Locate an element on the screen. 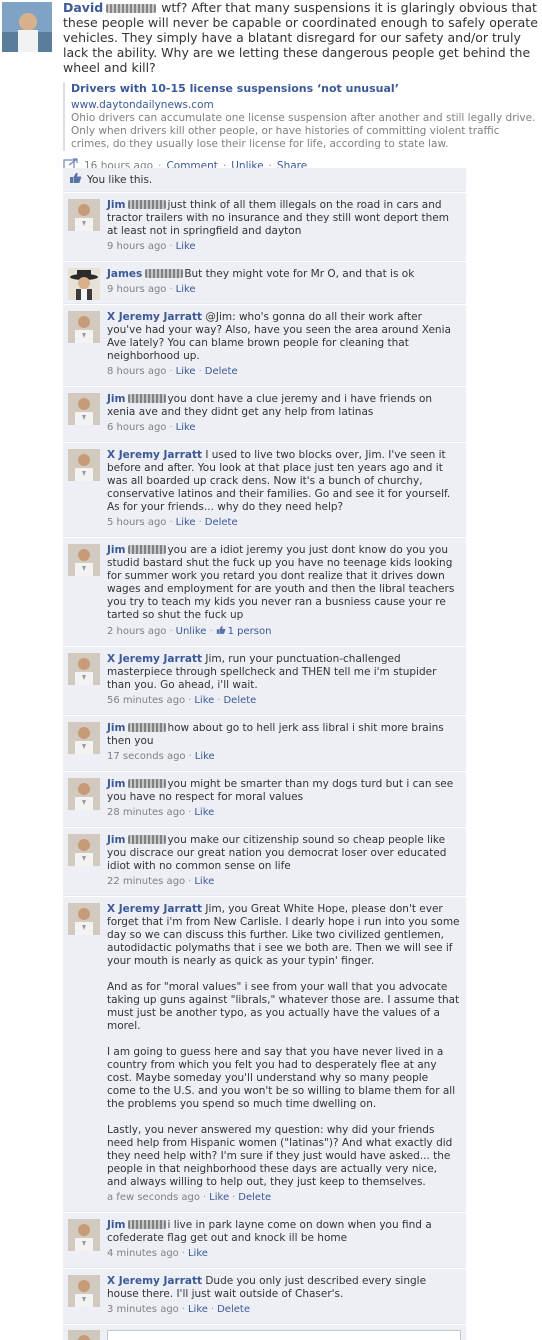 The width and height of the screenshot is (542, 1340). comment-timestamp: 56 minutes ago is located at coordinates (146, 700).